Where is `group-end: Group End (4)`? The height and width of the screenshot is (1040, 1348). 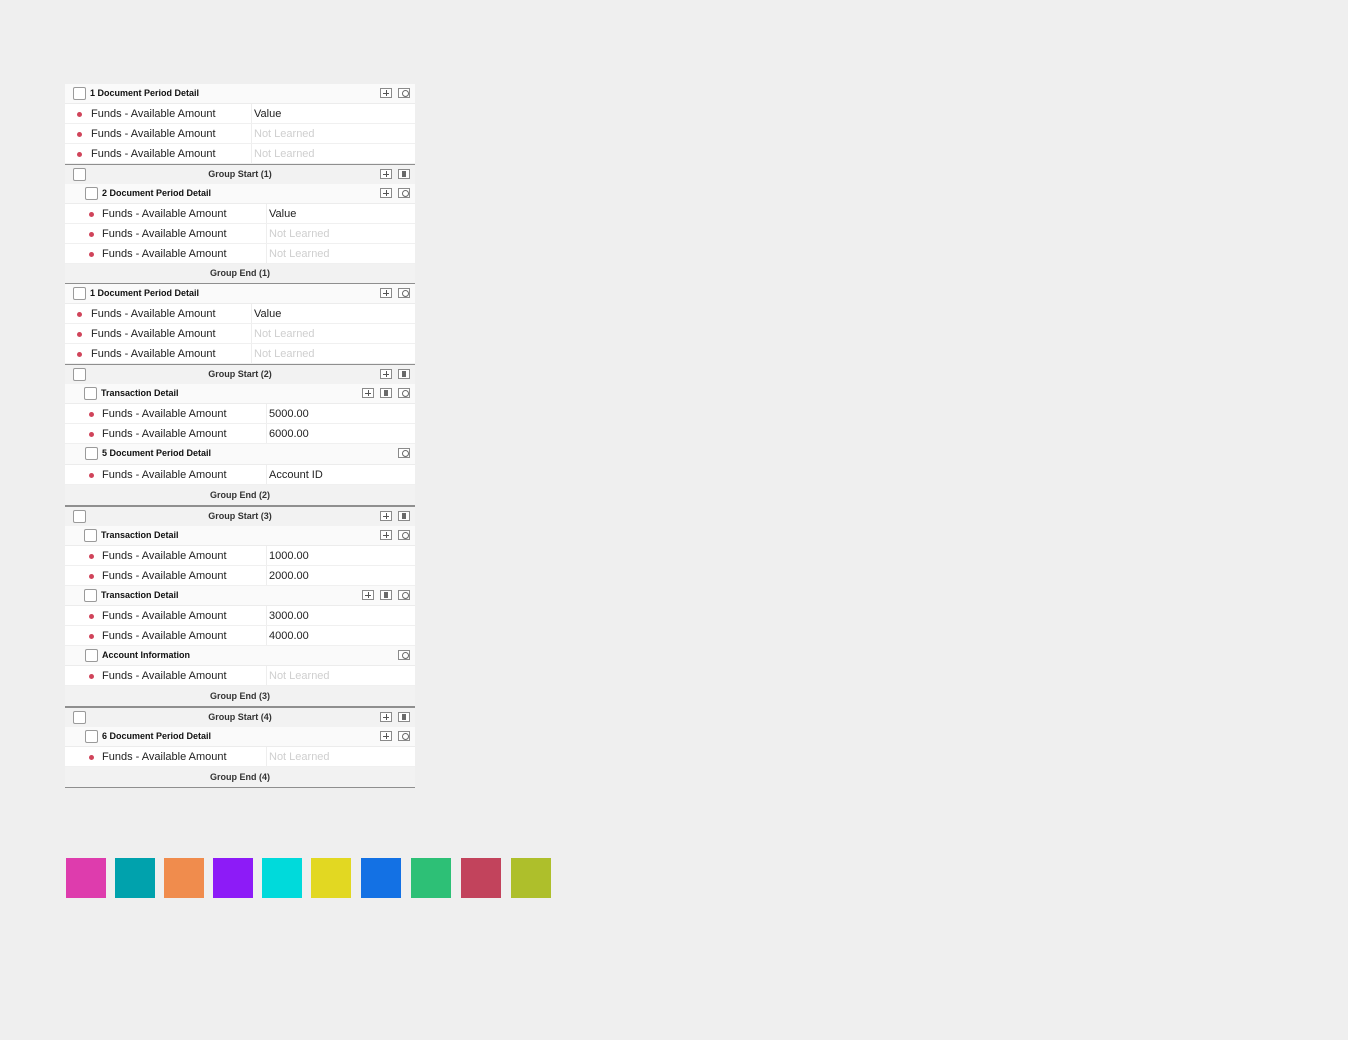 group-end: Group End (4) is located at coordinates (240, 777).